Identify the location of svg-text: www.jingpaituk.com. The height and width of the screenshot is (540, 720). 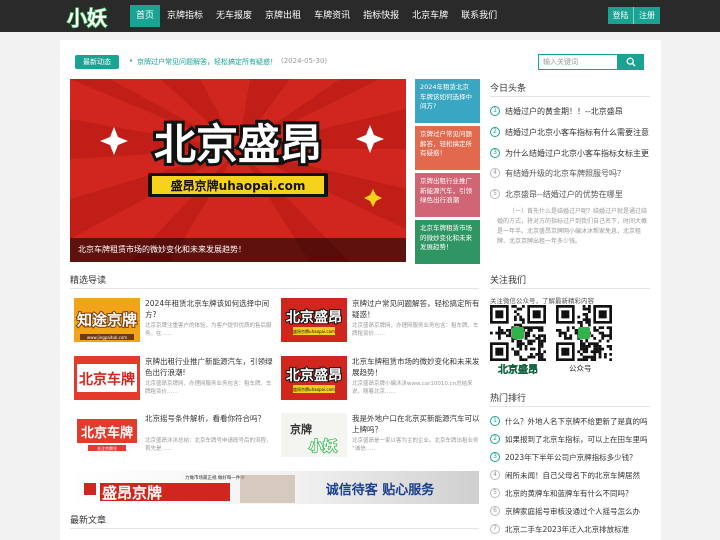
(107, 337).